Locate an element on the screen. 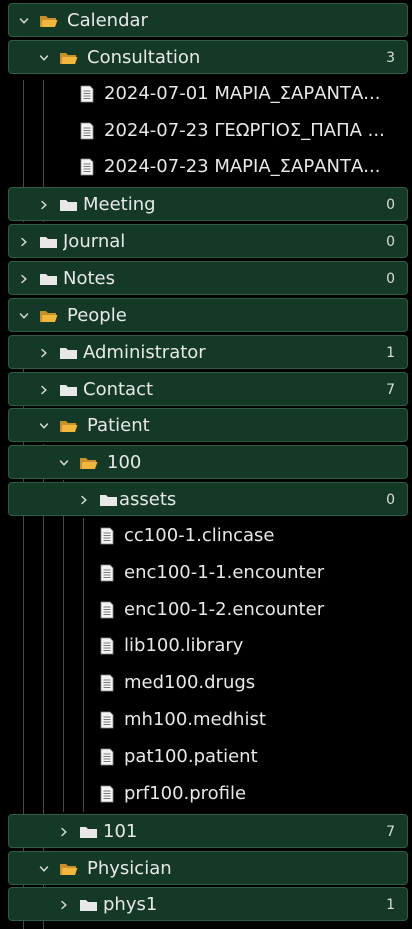 This screenshot has height=929, width=412. file-row-med100: med100.drugs is located at coordinates (206, 683).